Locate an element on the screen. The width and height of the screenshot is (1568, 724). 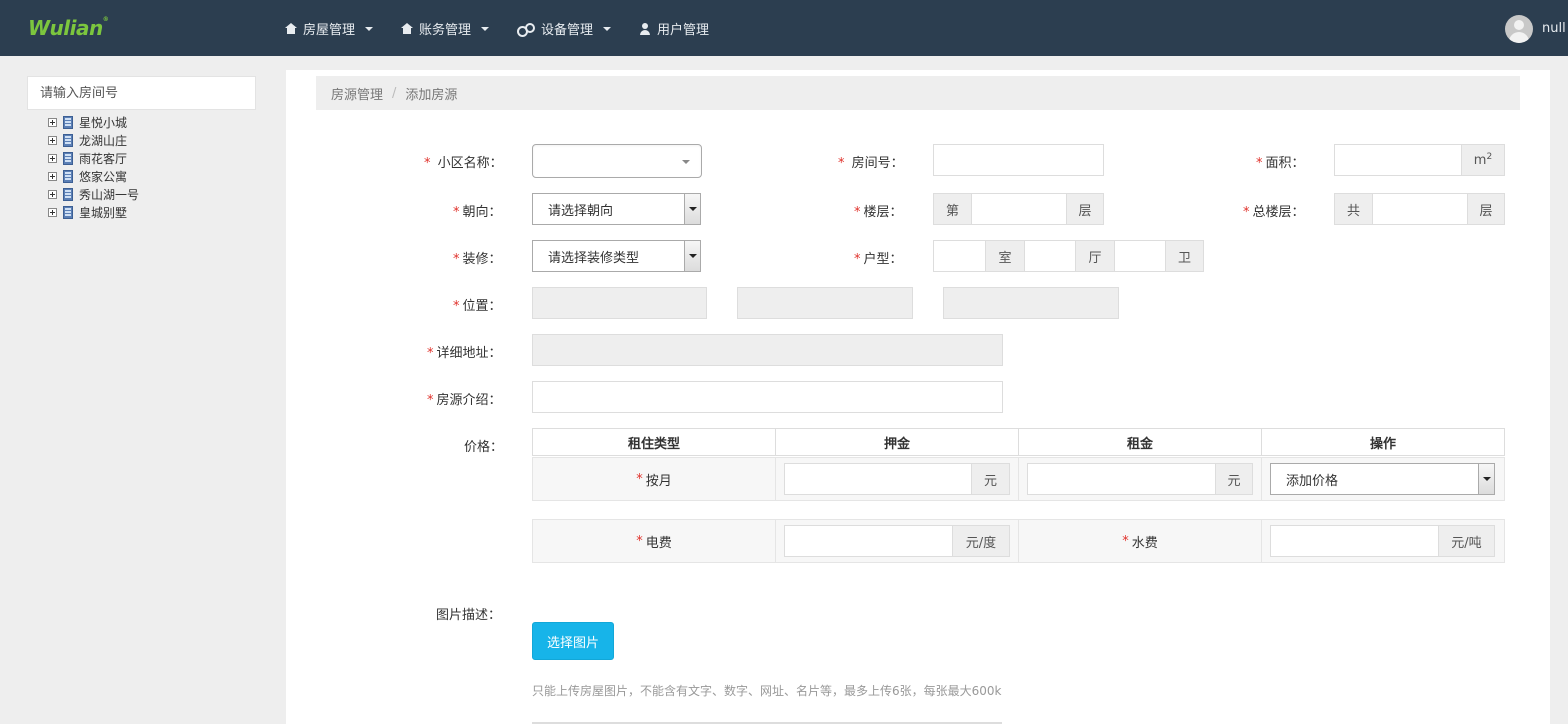
bathroom-count-input is located at coordinates (1140, 256).